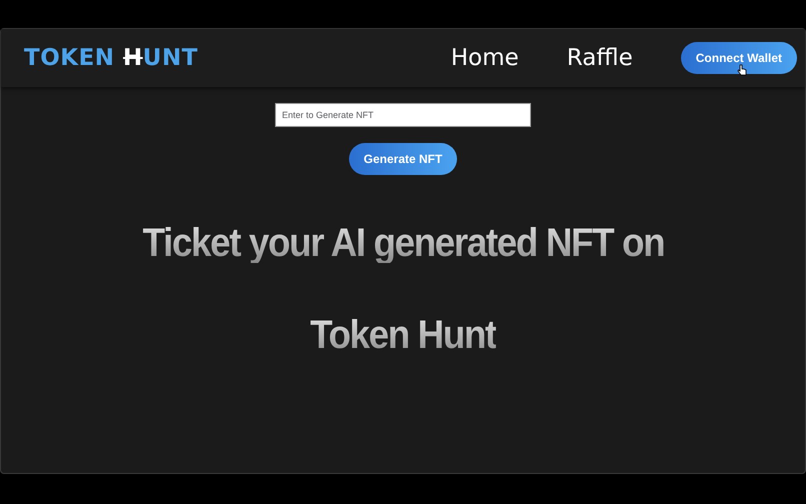 This screenshot has height=504, width=806. I want to click on nav-link: Raffle, so click(599, 58).